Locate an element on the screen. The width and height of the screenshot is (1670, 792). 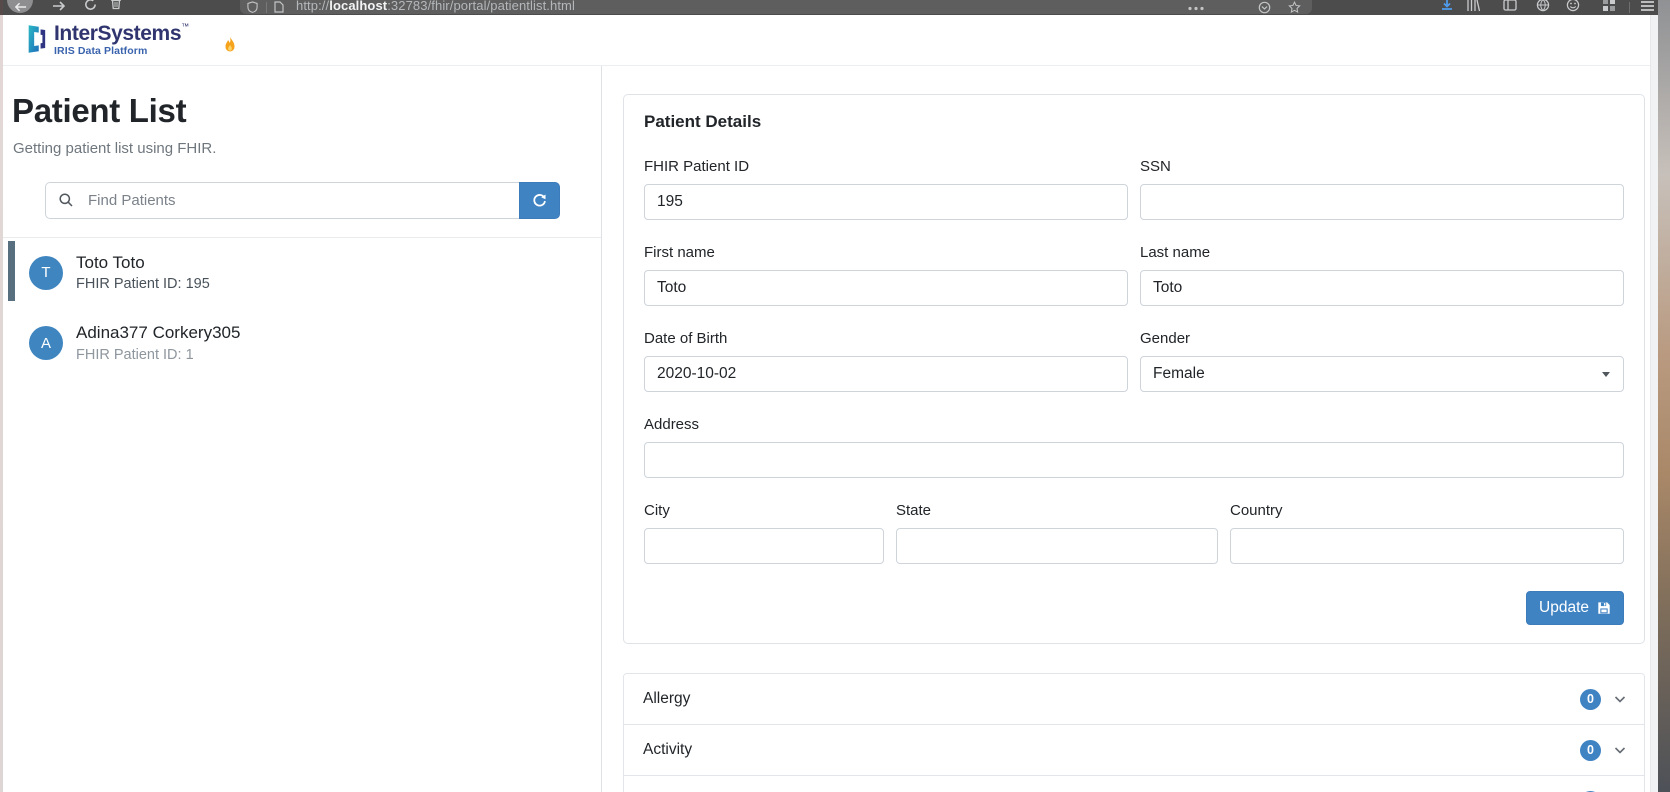
update-button-label: Update is located at coordinates (1564, 607).